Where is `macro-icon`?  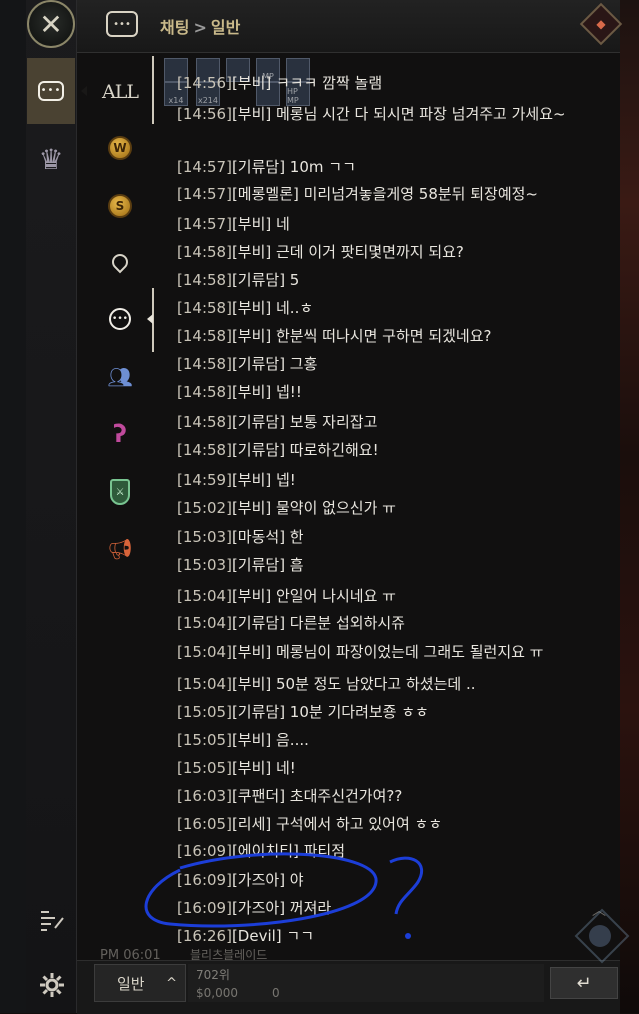 macro-icon is located at coordinates (52, 921).